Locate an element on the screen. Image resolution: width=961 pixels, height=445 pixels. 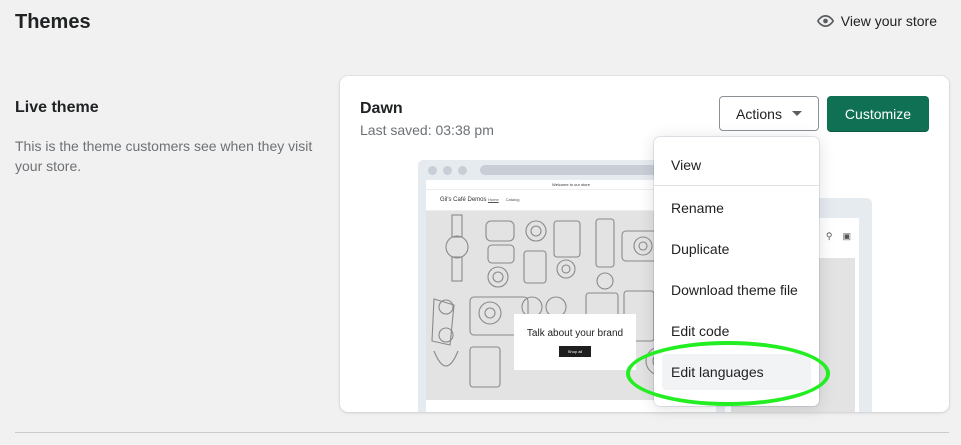
menu-divider is located at coordinates (736, 185).